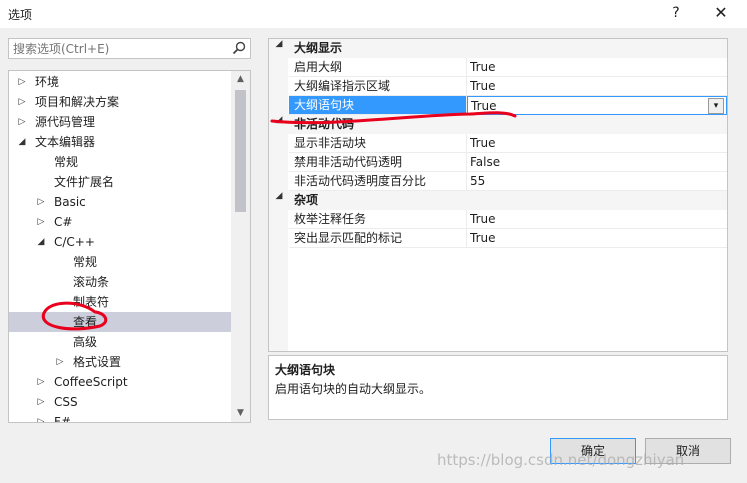  I want to click on property-name: 禁用非活动代码透明, so click(378, 162).